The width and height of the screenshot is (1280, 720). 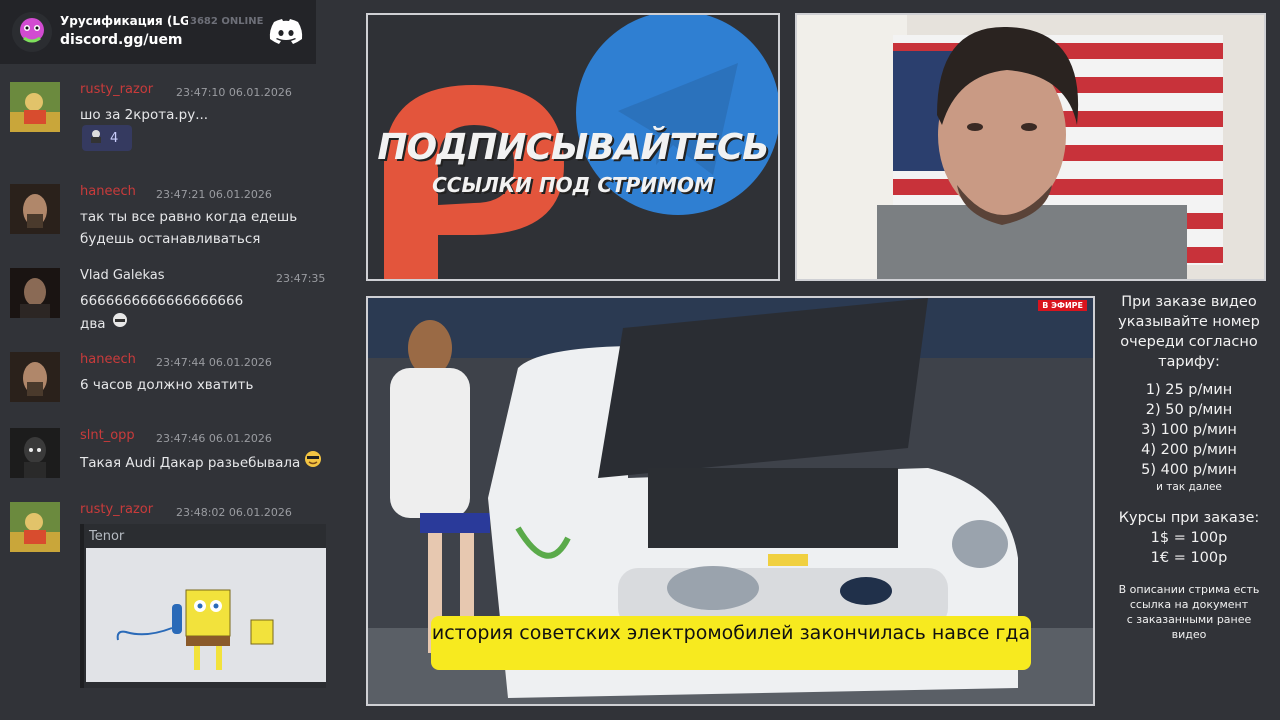 What do you see at coordinates (1189, 390) in the screenshot?
I see `pricing-tier: 1) 25 р/мин` at bounding box center [1189, 390].